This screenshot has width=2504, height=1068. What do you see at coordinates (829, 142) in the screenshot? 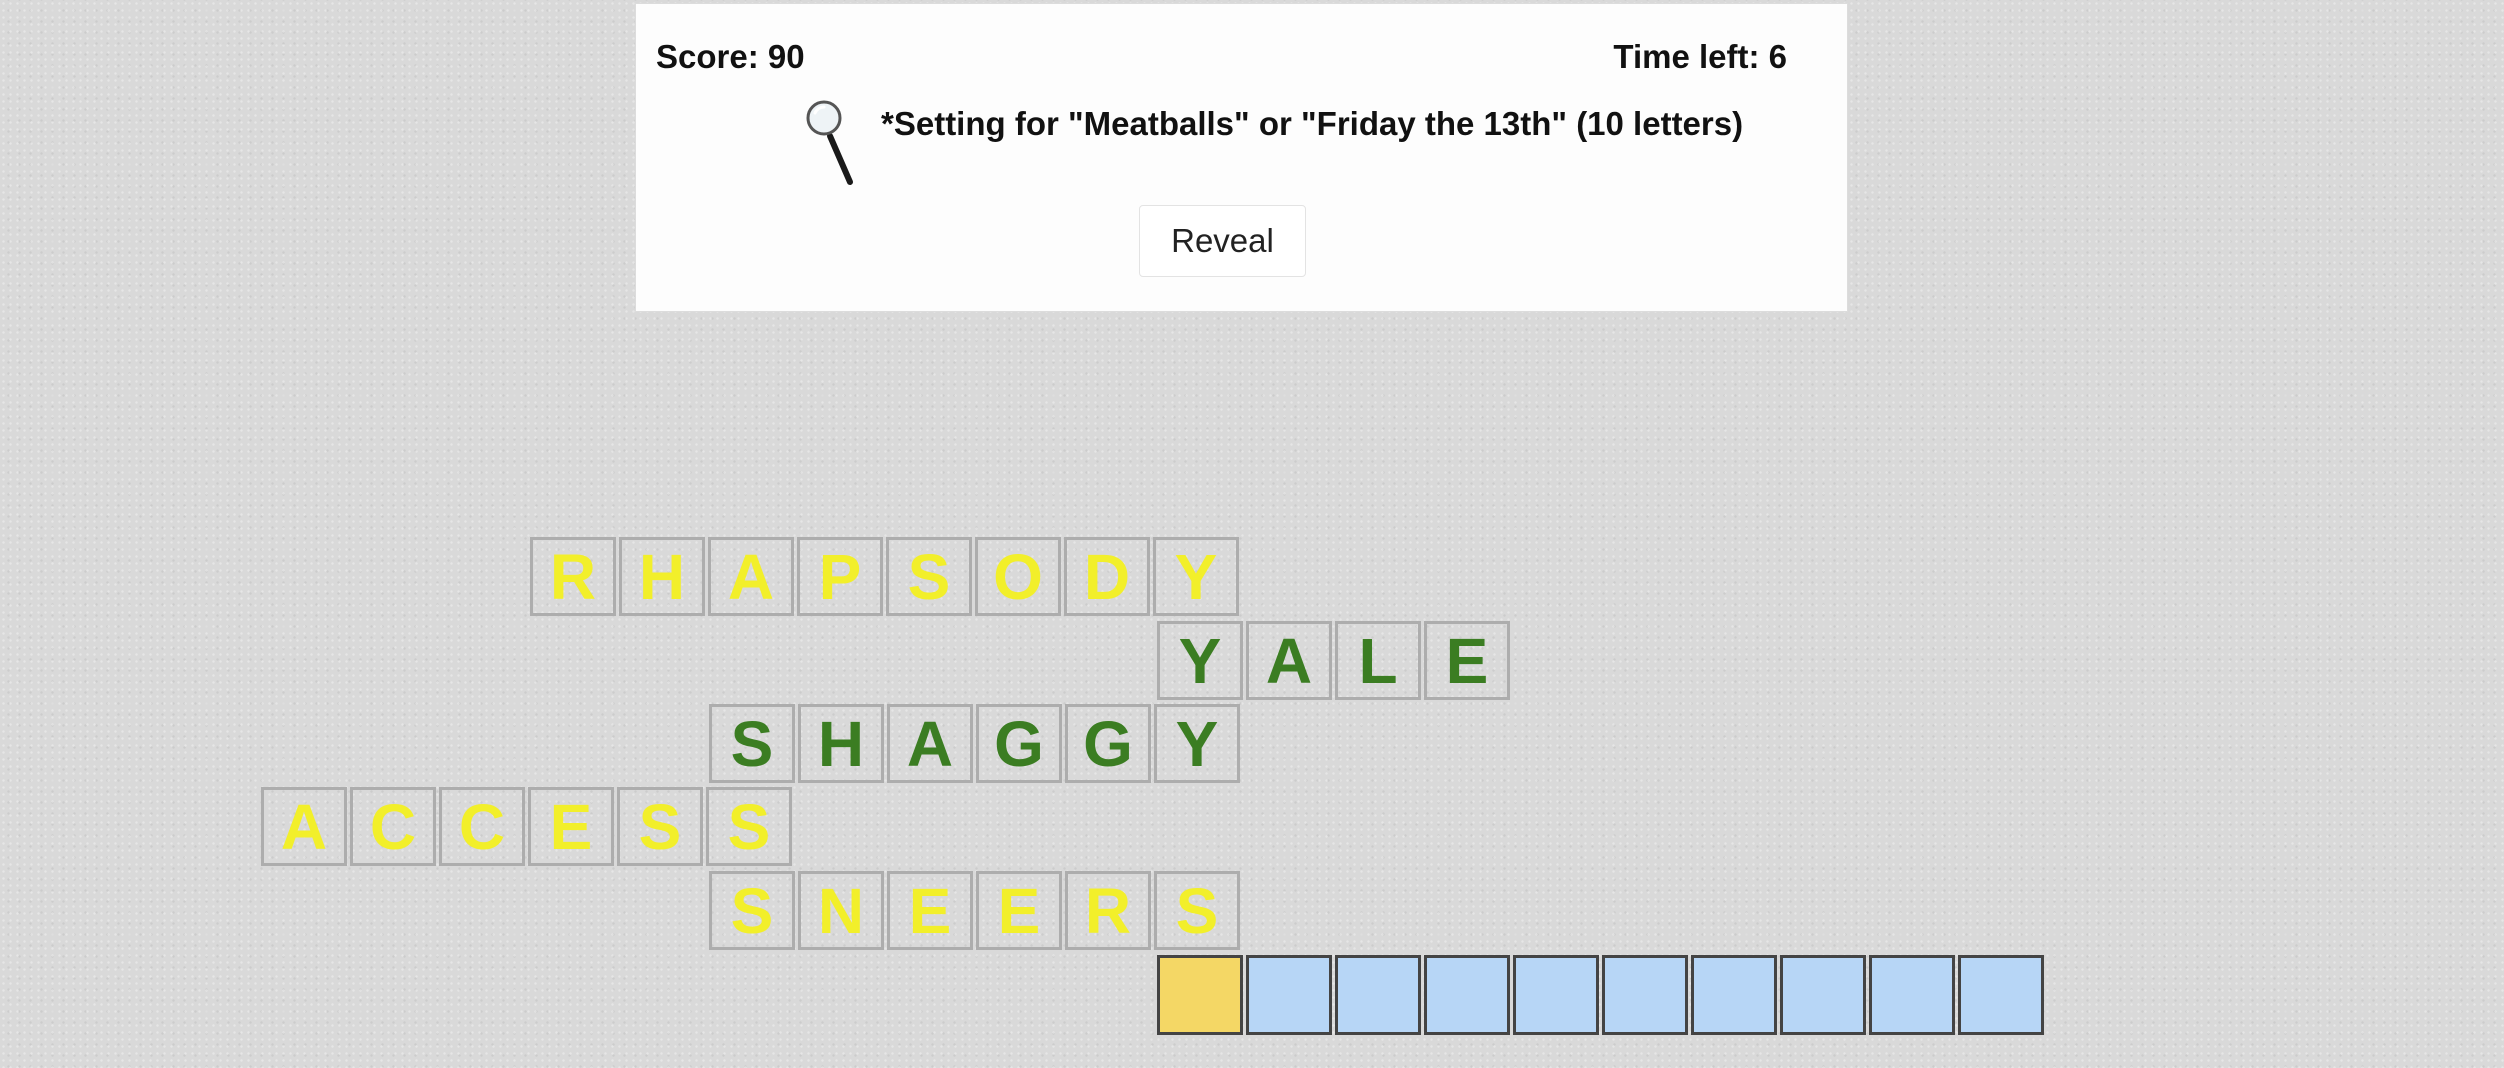
I see `magnifying-glass-icon` at bounding box center [829, 142].